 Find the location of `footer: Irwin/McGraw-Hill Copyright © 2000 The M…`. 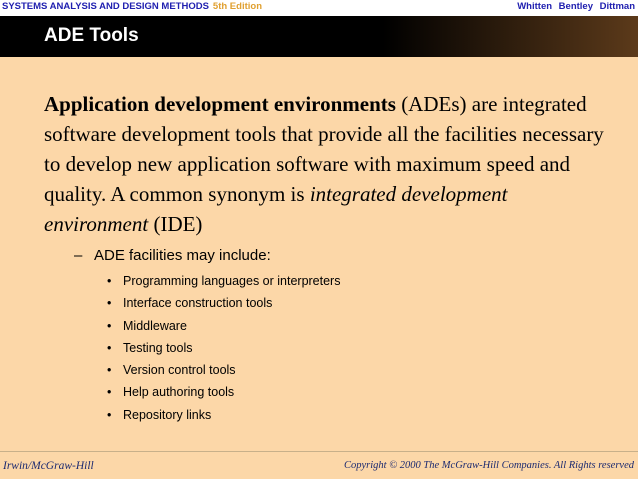

footer: Irwin/McGraw-Hill Copyright © 2000 The M… is located at coordinates (319, 465).